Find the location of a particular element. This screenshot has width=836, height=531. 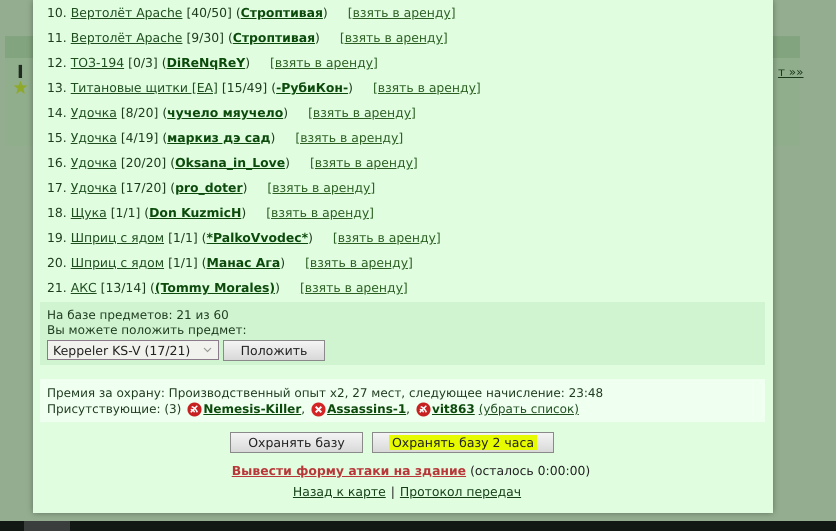

hide-list-link: (убрать список) is located at coordinates (528, 409).